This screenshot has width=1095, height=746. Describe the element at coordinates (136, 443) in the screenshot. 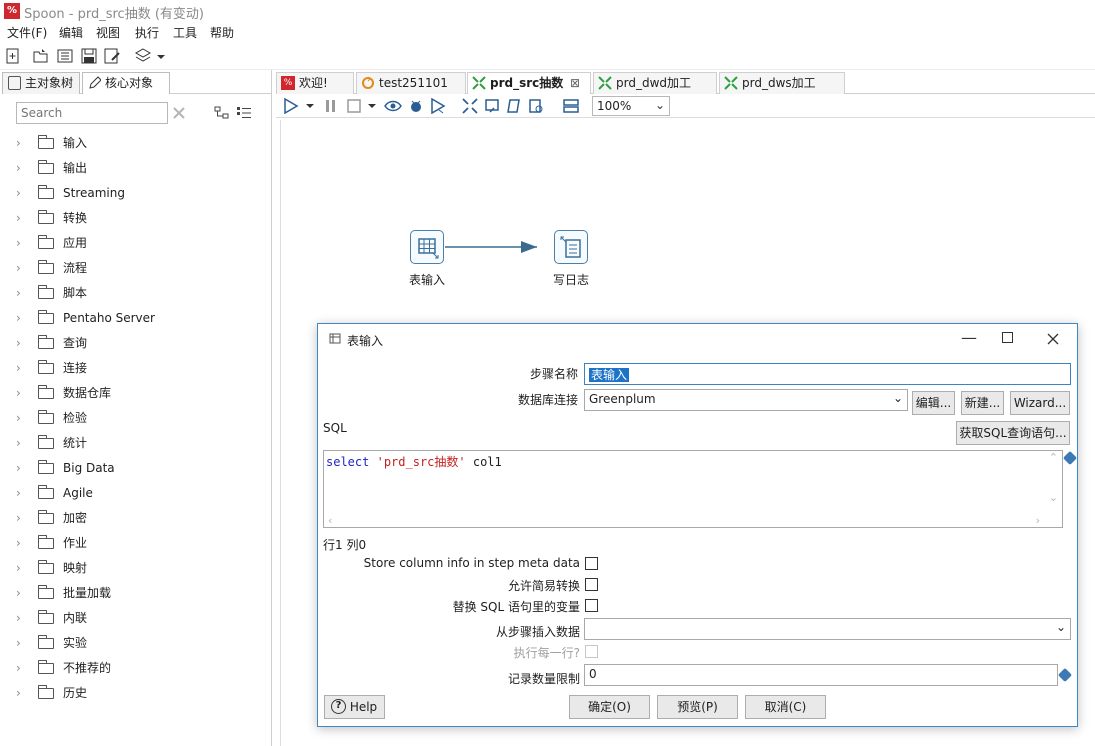

I see `tree-folder-item: › 统计` at that location.